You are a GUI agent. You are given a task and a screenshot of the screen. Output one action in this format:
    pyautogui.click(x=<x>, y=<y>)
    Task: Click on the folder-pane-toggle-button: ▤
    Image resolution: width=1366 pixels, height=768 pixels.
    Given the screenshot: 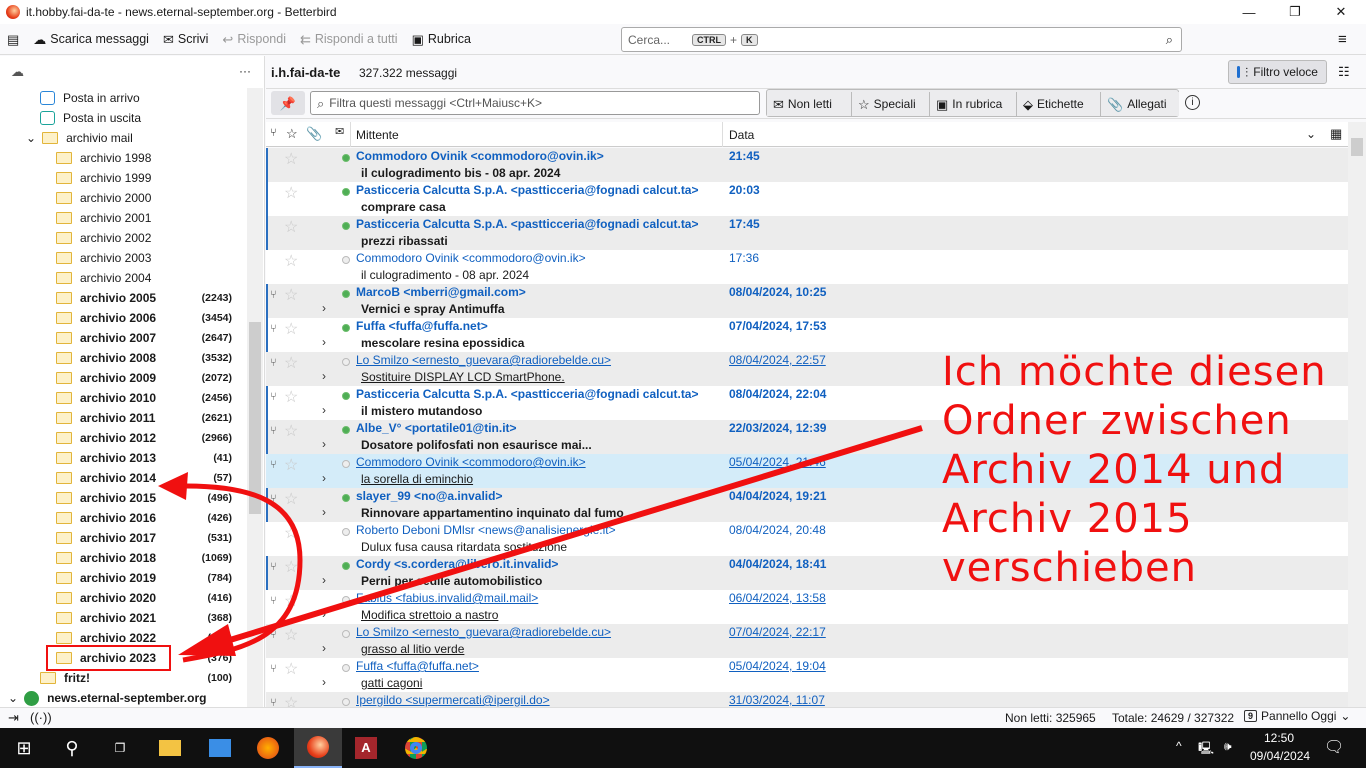 What is the action you would take?
    pyautogui.click(x=13, y=39)
    